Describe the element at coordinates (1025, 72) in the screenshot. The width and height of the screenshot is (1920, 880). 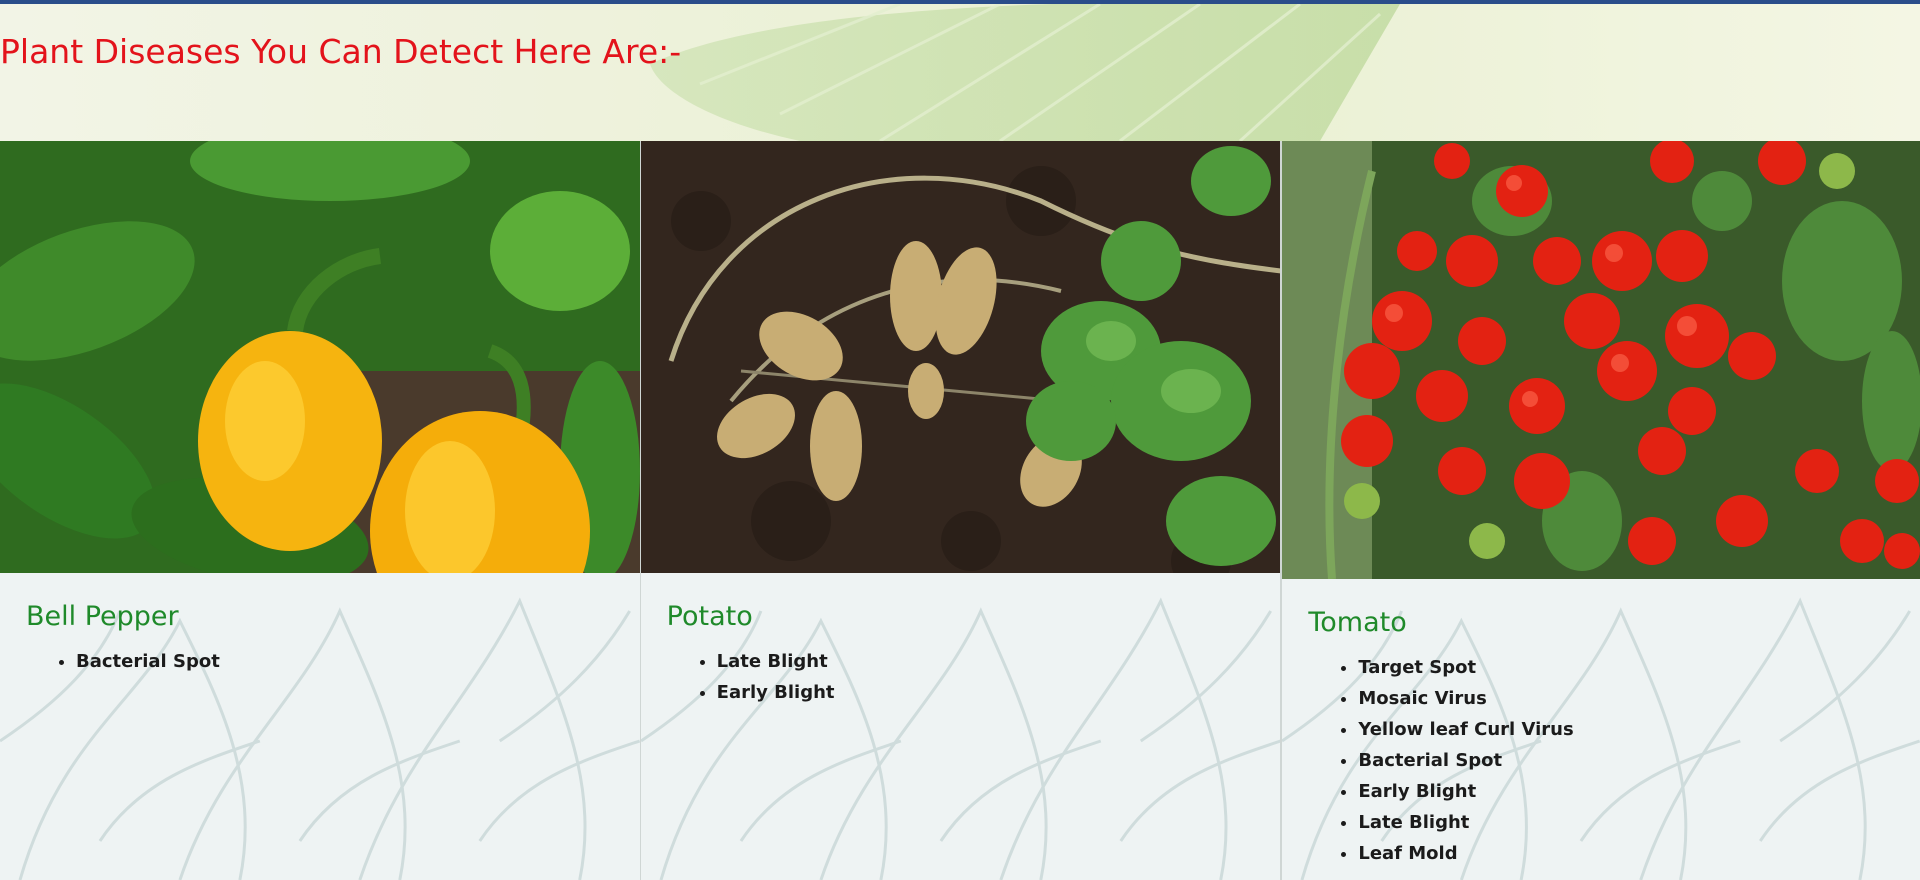
I see `leaf-banner-graphic` at that location.